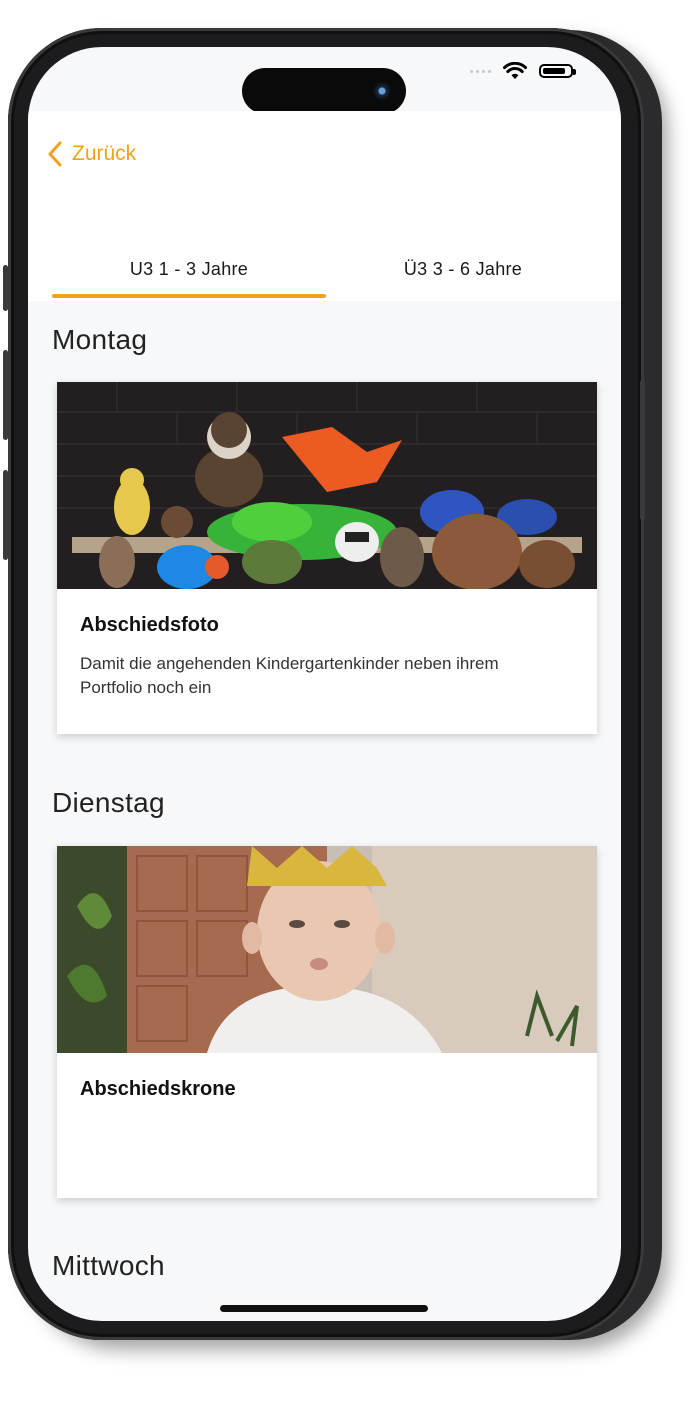 Image resolution: width=698 pixels, height=1424 pixels. I want to click on home-indicator, so click(324, 1308).